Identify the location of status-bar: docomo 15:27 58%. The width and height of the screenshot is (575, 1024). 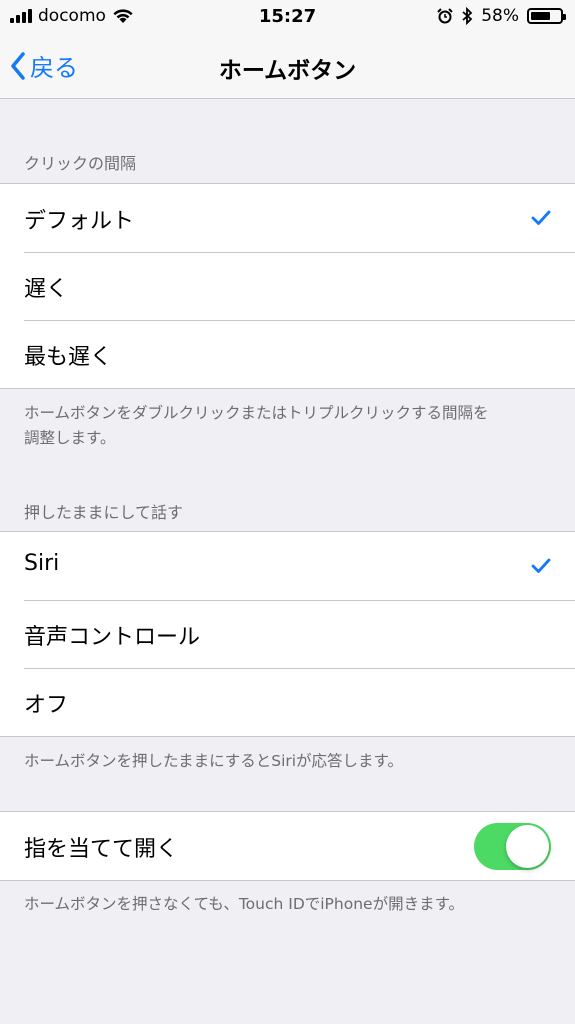
(287, 17).